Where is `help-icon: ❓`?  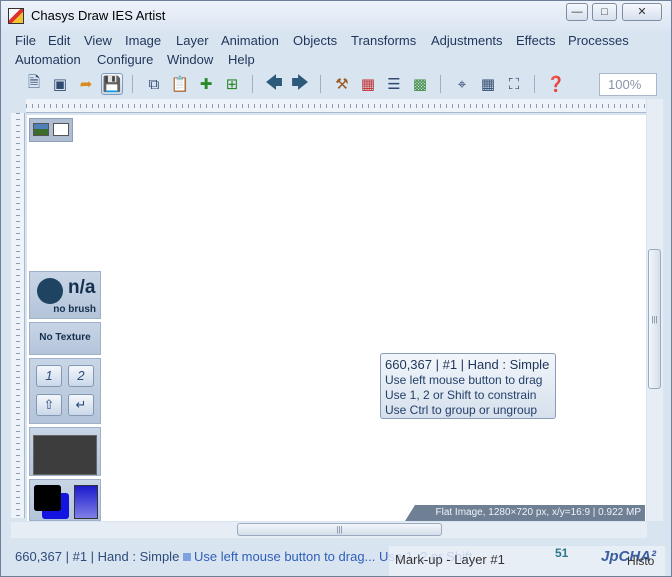 help-icon: ❓ is located at coordinates (556, 84).